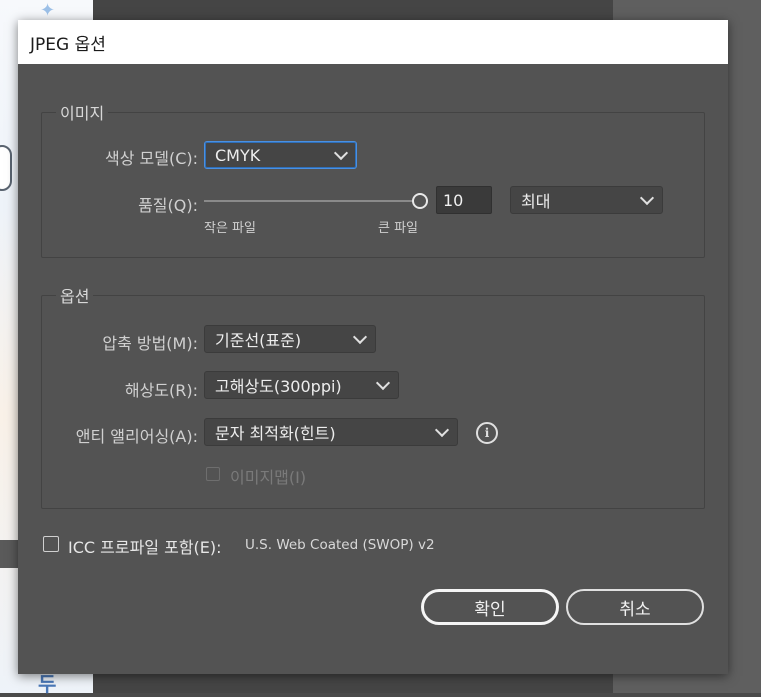 This screenshot has width=761, height=697. I want to click on quality-preset-select: 최대, so click(586, 200).